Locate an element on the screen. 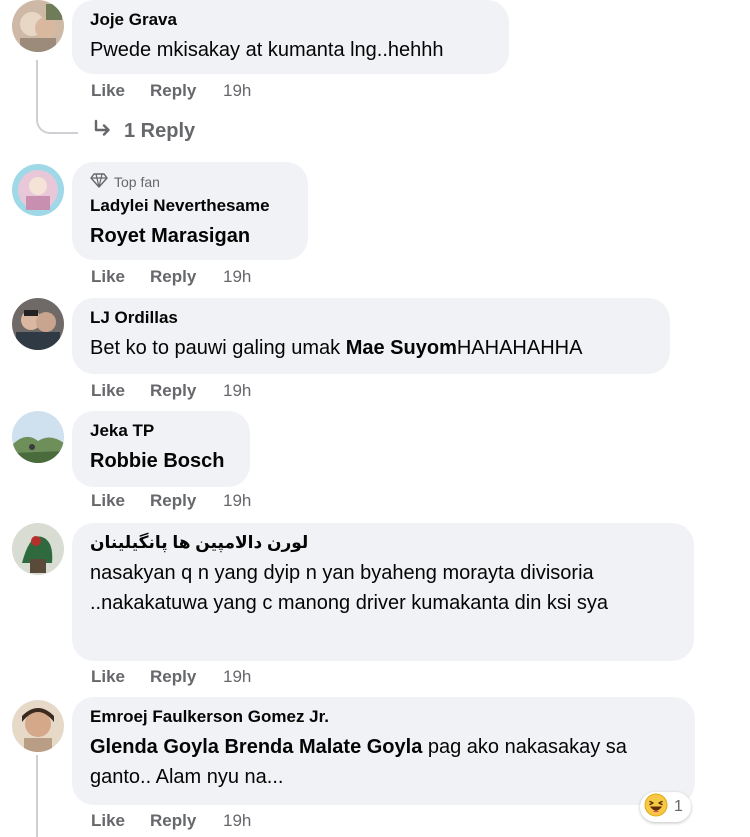  reply-arrow-icon is located at coordinates (103, 131).